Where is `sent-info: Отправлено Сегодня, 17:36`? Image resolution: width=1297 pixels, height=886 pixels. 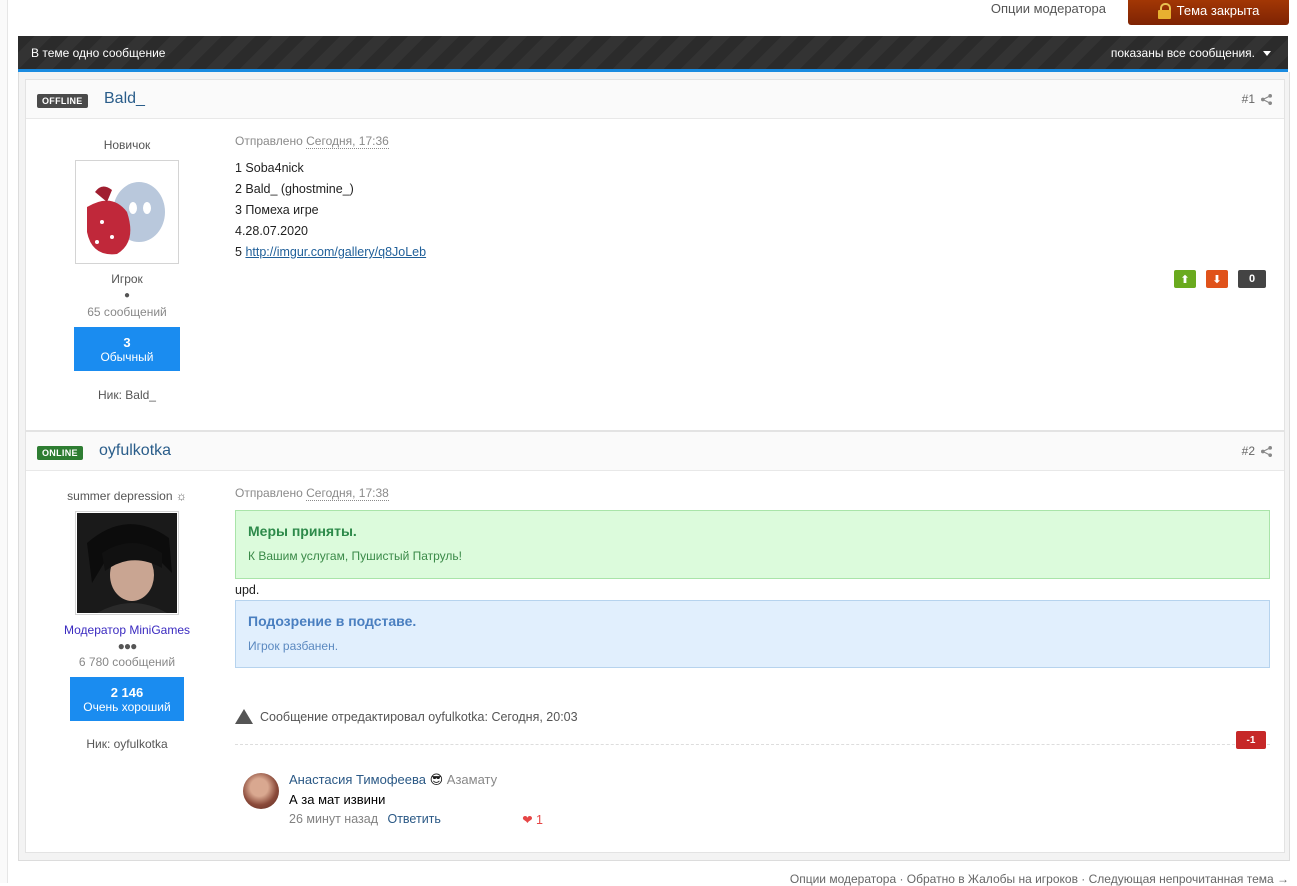 sent-info: Отправлено Сегодня, 17:36 is located at coordinates (312, 141).